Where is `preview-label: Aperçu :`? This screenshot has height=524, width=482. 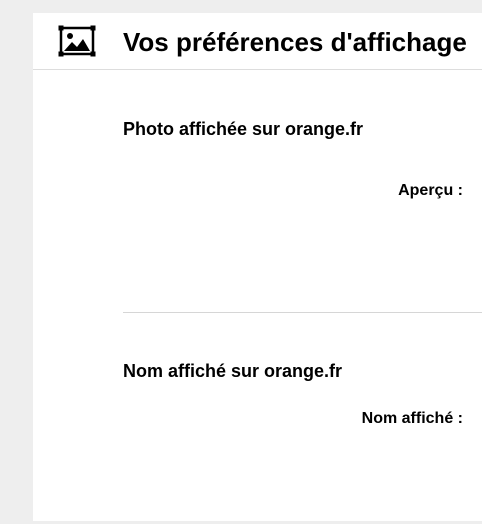 preview-label: Aperçu : is located at coordinates (430, 190).